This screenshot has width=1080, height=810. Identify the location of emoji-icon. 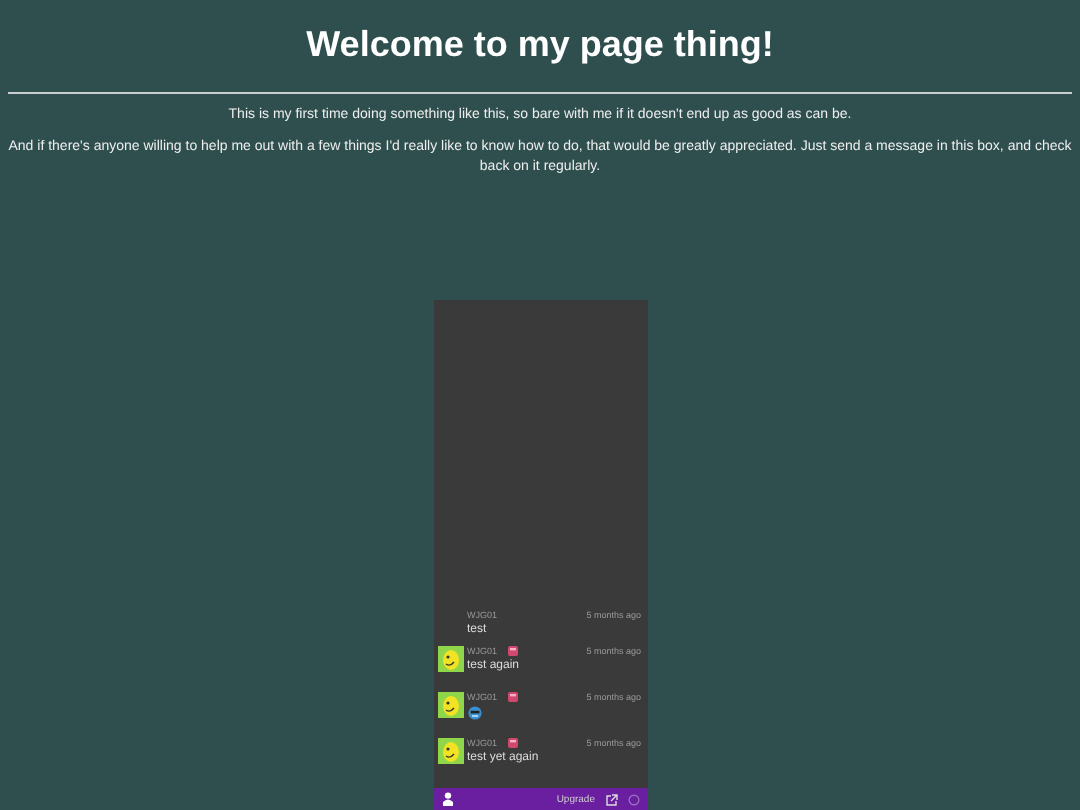
(474, 713).